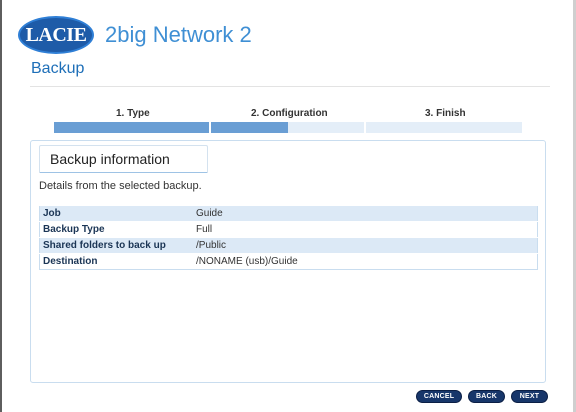  Describe the element at coordinates (116, 229) in the screenshot. I see `row-key: Backup Type` at that location.